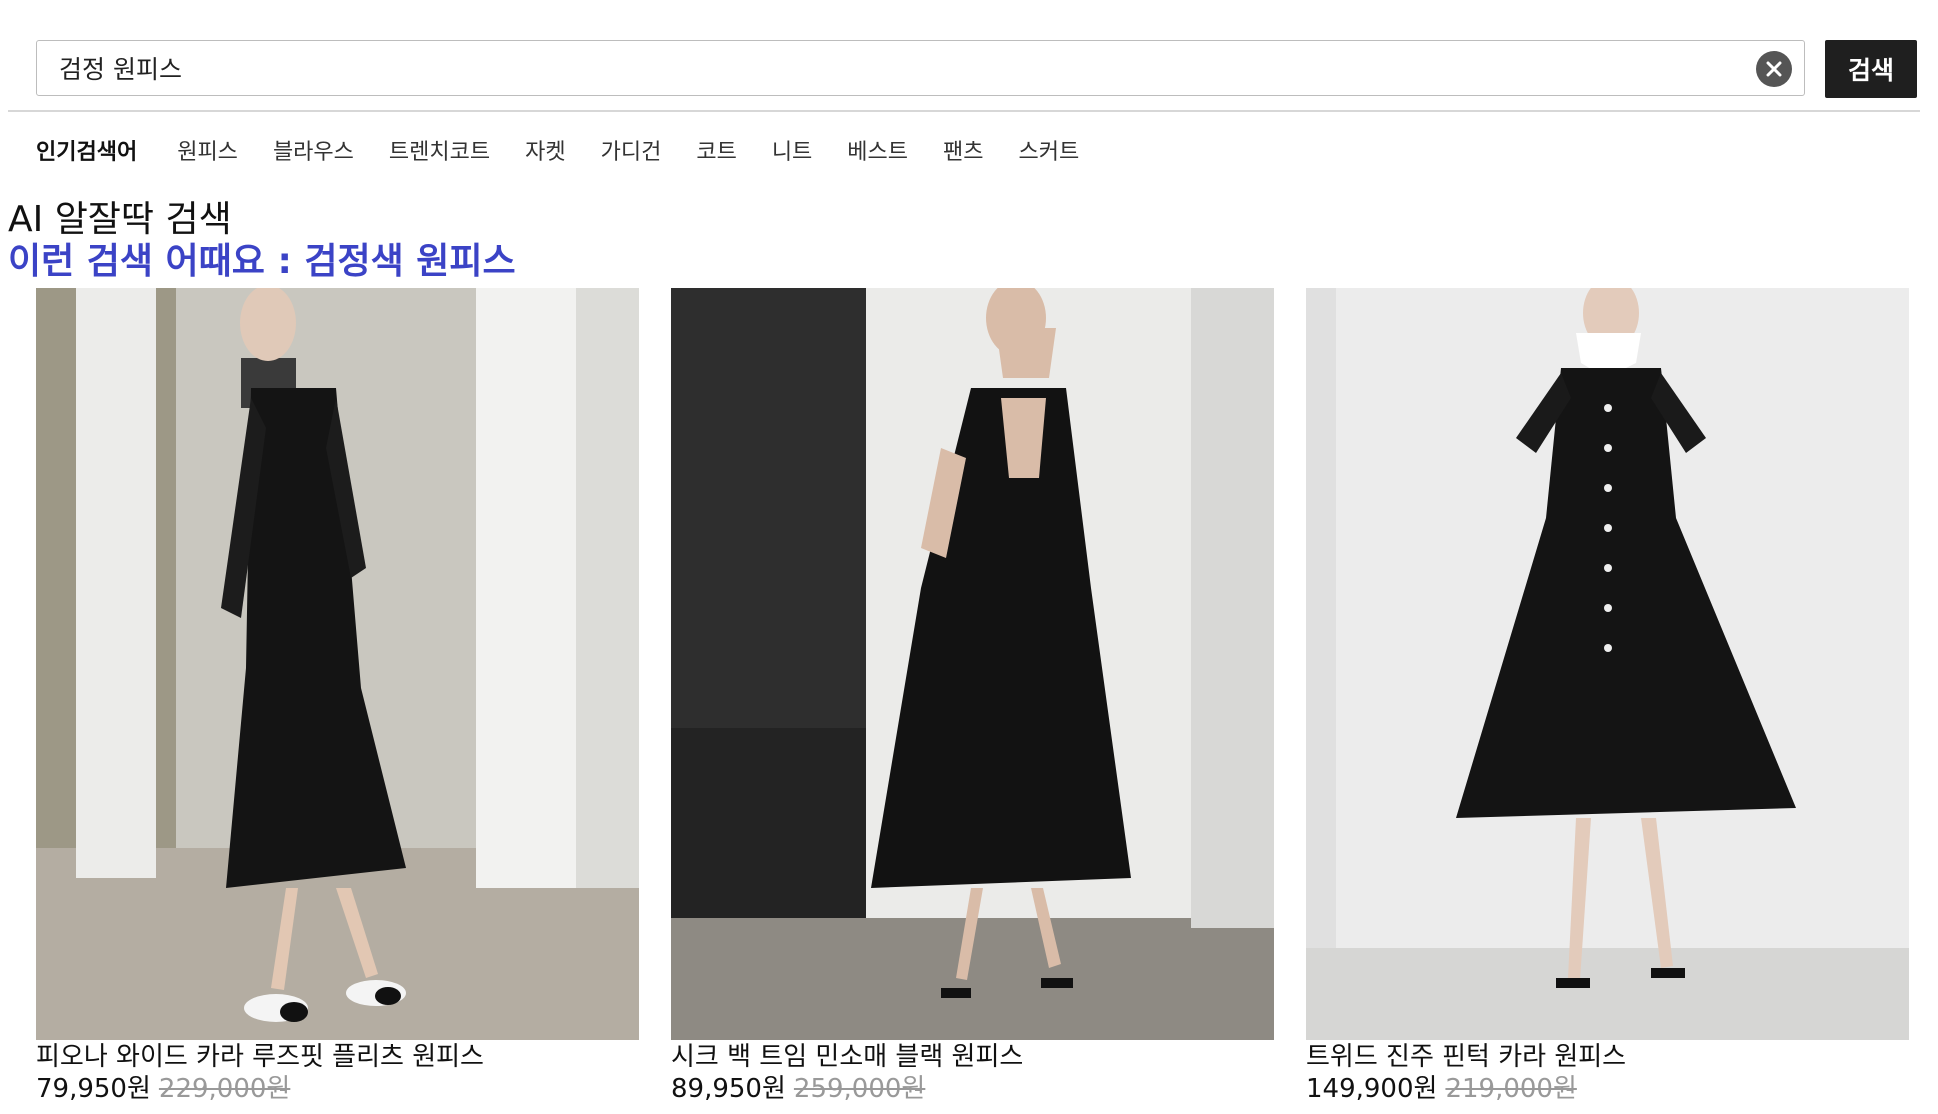 This screenshot has height=1114, width=1938. Describe the element at coordinates (792, 150) in the screenshot. I see `keyword-item: 니트` at that location.